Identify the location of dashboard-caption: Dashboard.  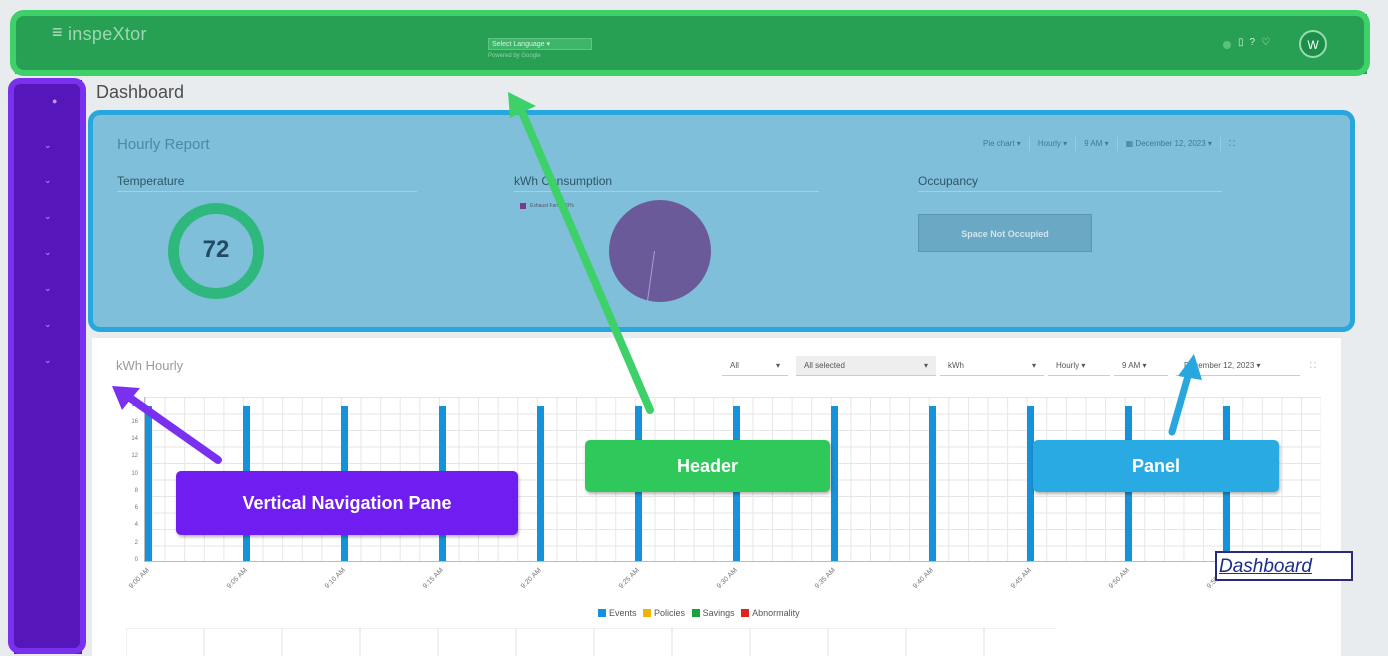
(1284, 566).